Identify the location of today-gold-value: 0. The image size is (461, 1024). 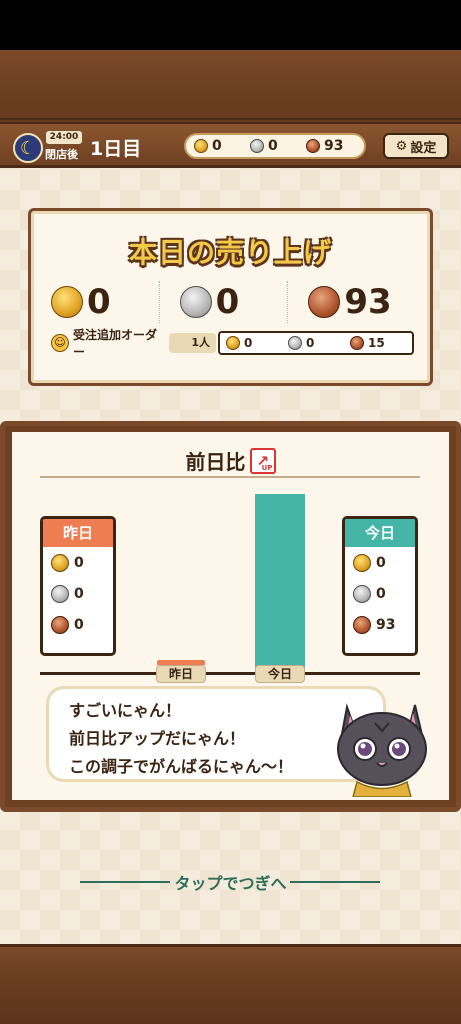
(381, 562).